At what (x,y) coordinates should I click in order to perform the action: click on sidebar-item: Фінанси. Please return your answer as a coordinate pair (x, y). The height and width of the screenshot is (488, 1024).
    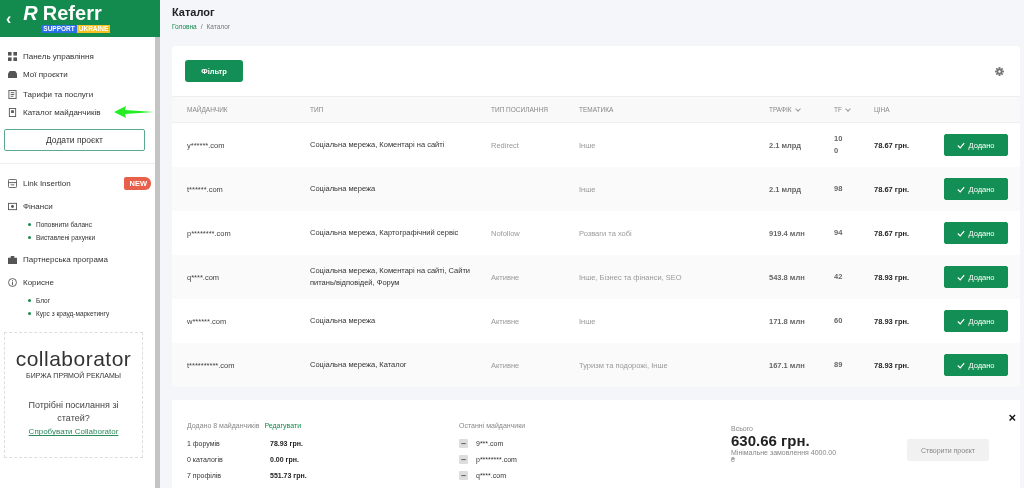
    Looking at the image, I should click on (38, 206).